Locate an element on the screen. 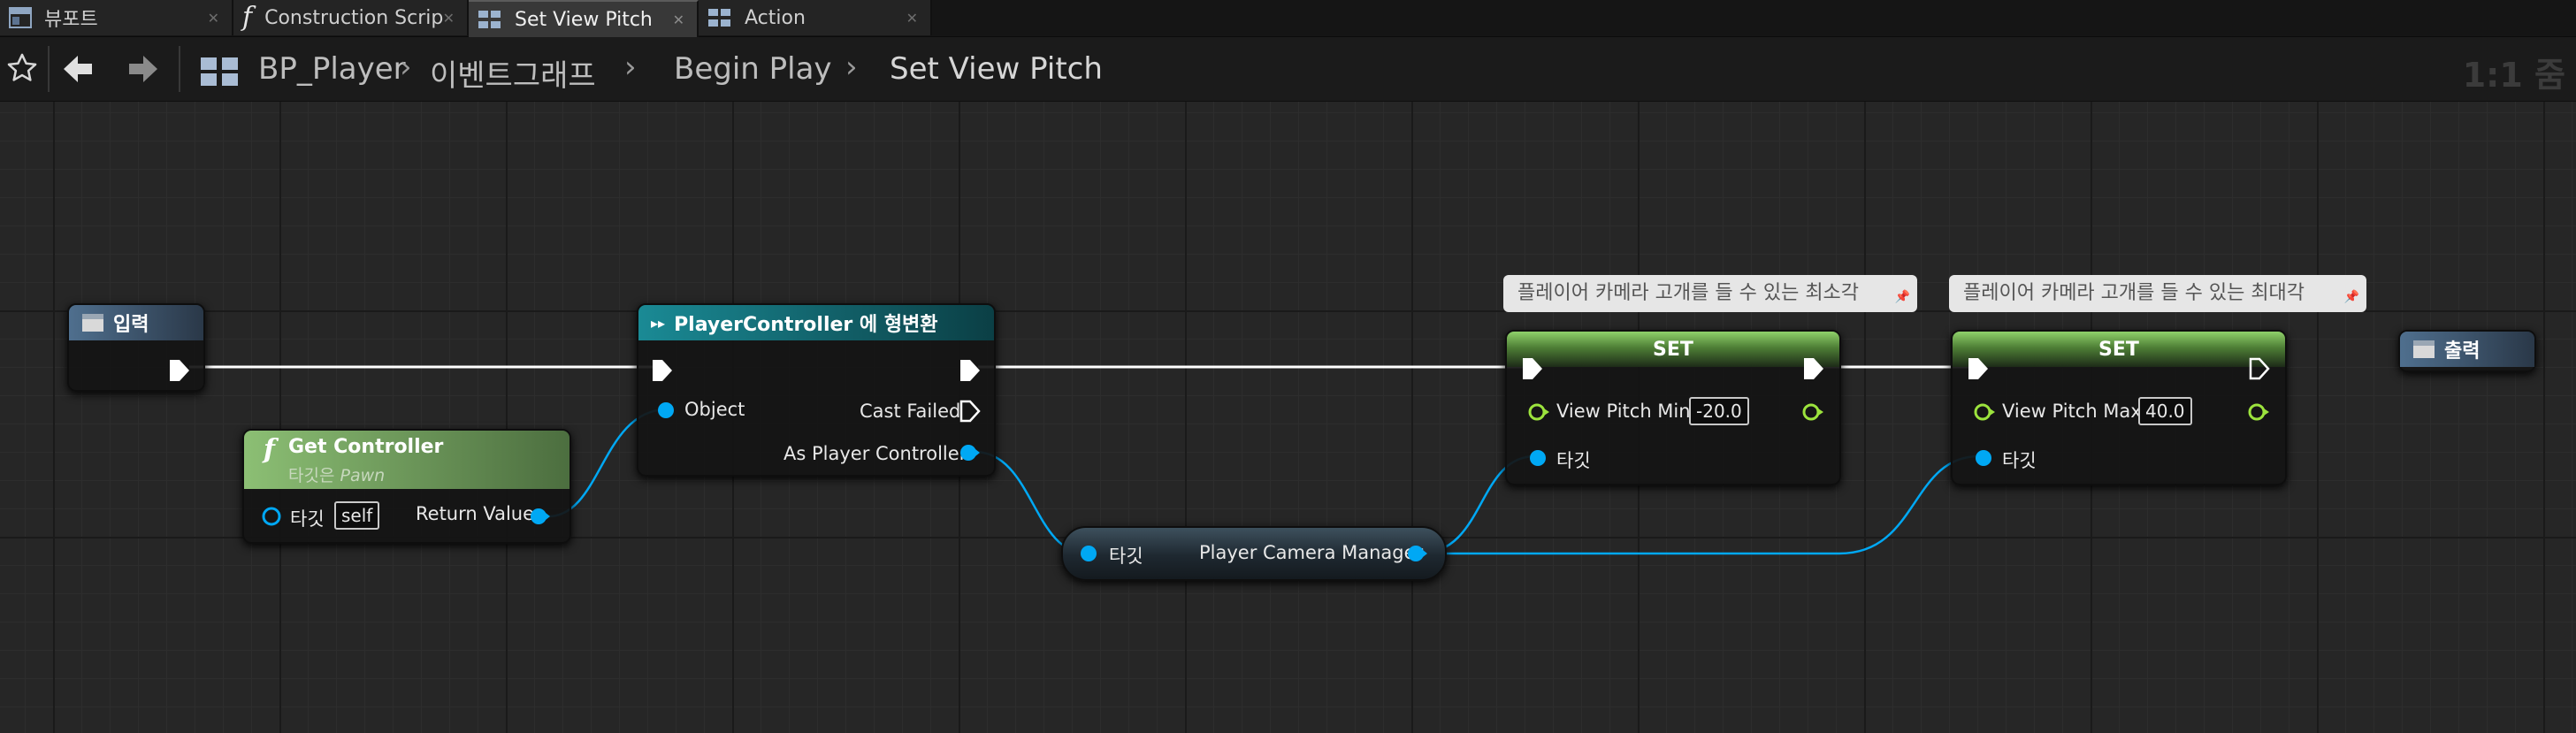 The width and height of the screenshot is (2576, 733). node-header: 출력 is located at coordinates (2467, 349).